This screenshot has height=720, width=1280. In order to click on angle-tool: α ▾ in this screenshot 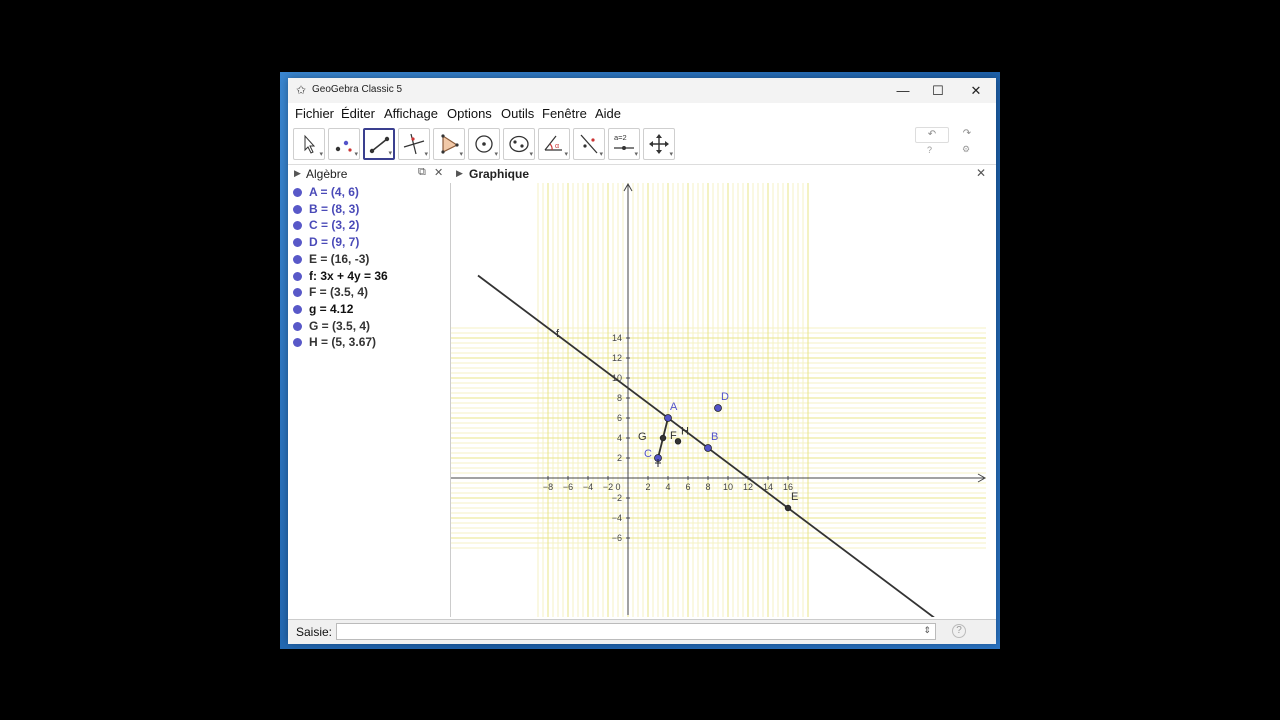, I will do `click(554, 144)`.